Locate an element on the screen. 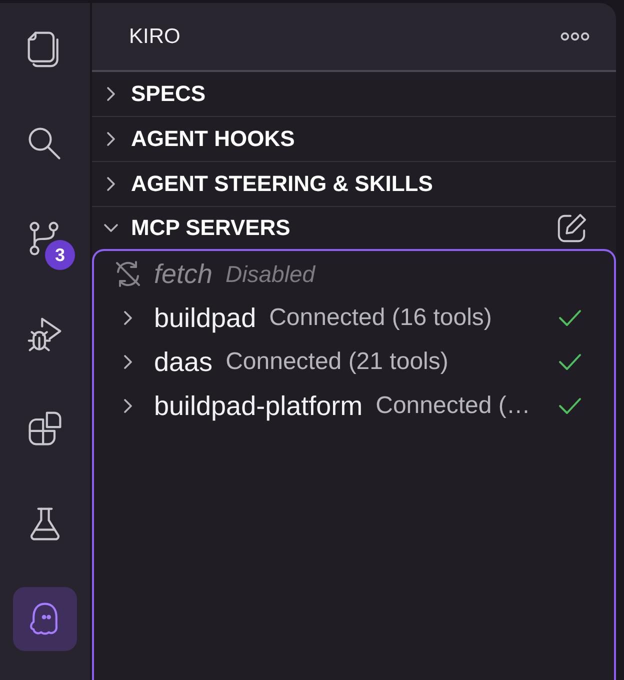 This screenshot has height=680, width=624. server-status: Disabled is located at coordinates (271, 274).